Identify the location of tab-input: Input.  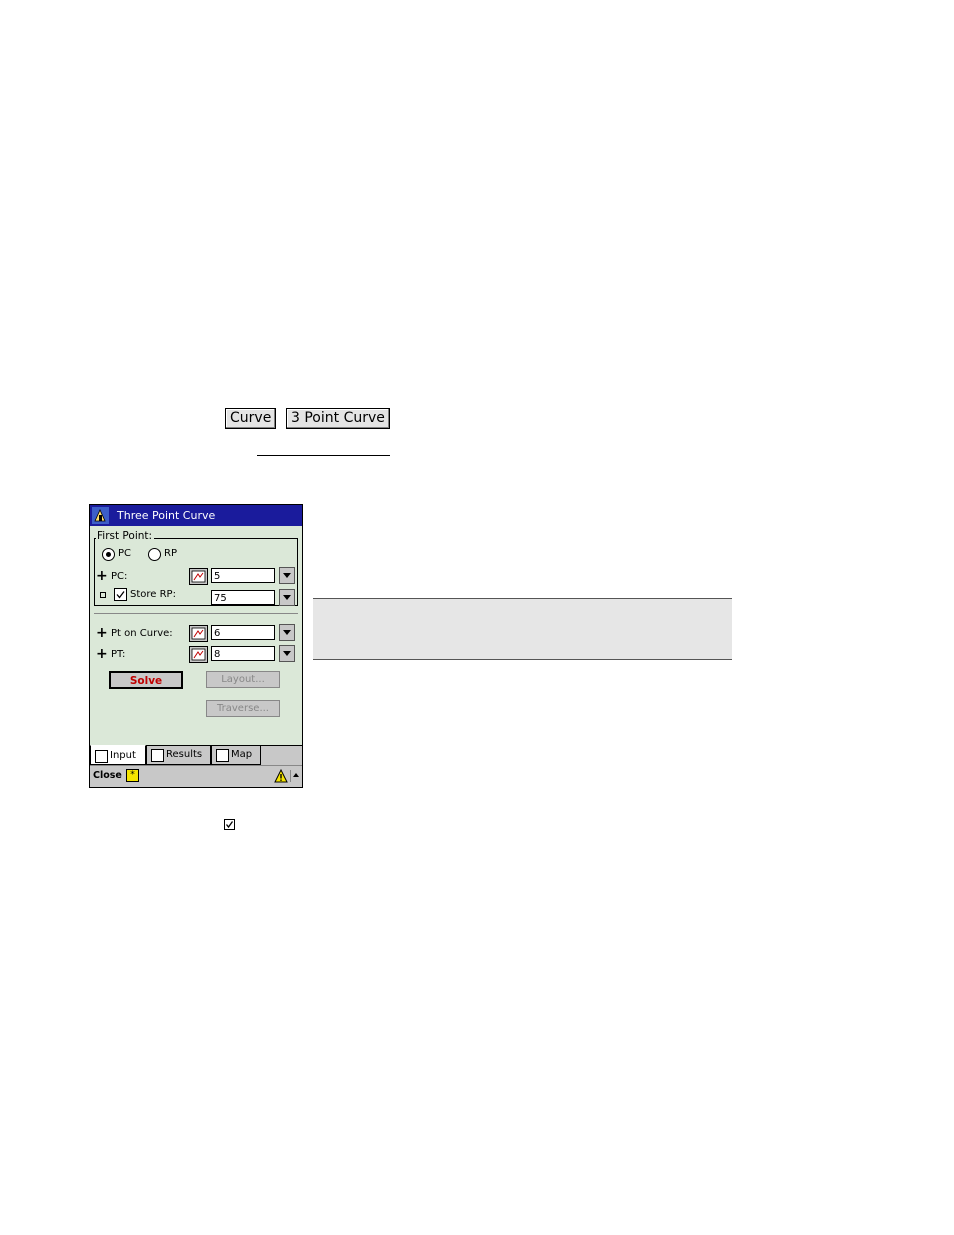
(118, 755).